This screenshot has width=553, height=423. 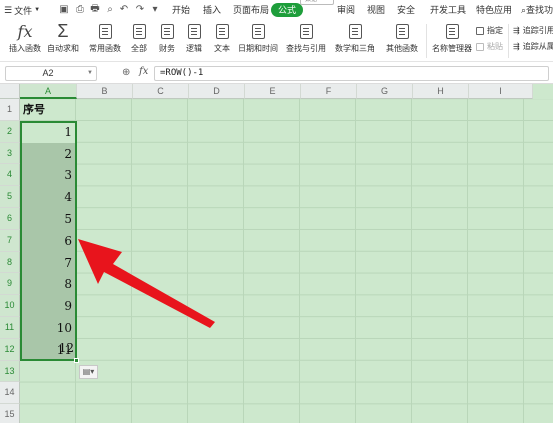 What do you see at coordinates (95, 9) in the screenshot?
I see `print-icon: 🖶` at bounding box center [95, 9].